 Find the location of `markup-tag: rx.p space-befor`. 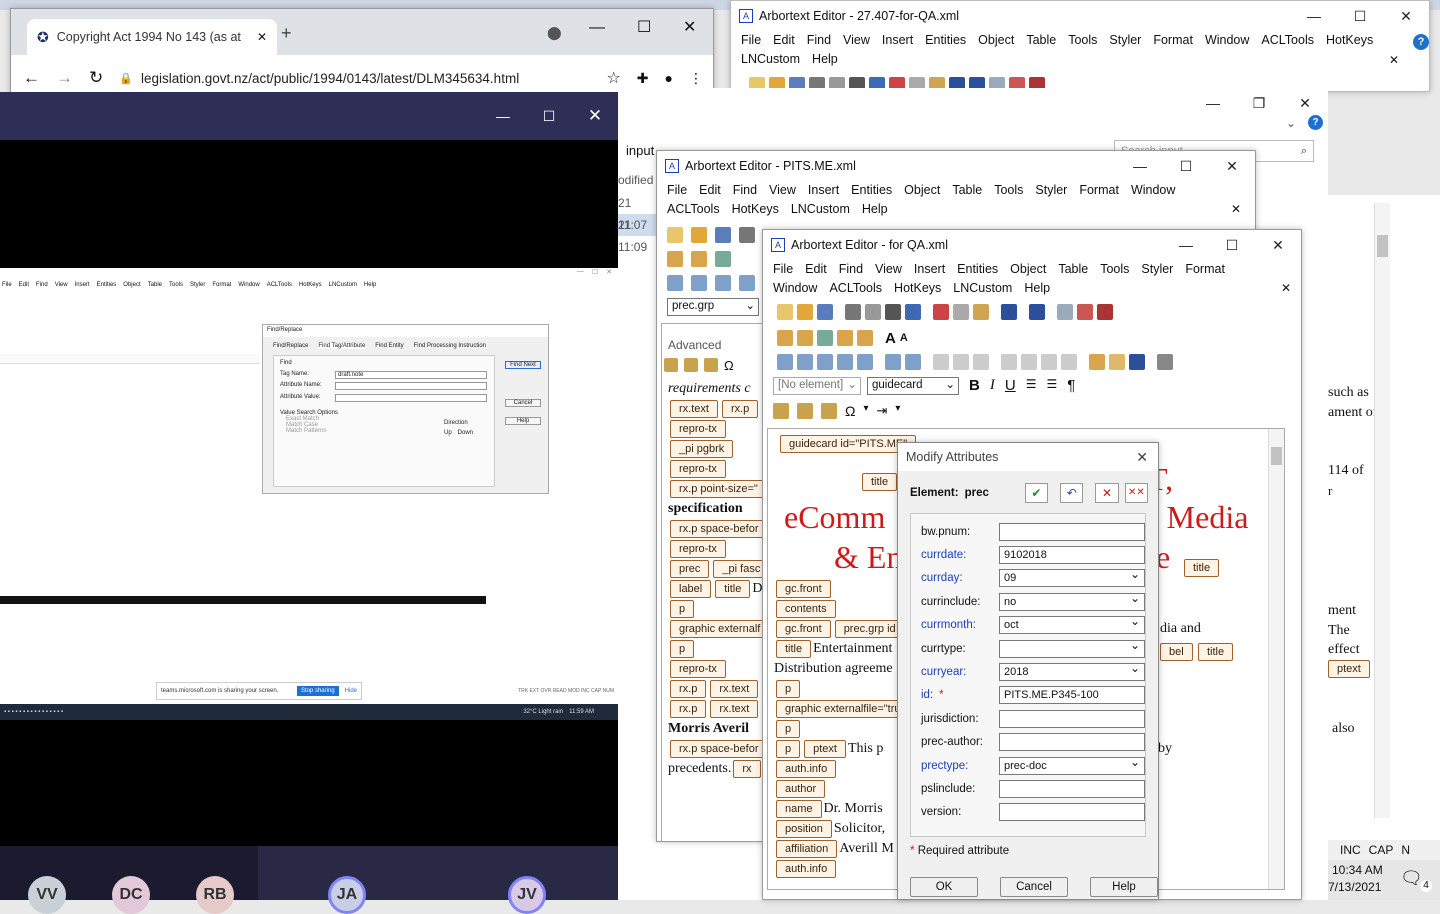

markup-tag: rx.p space-befor is located at coordinates (717, 529).